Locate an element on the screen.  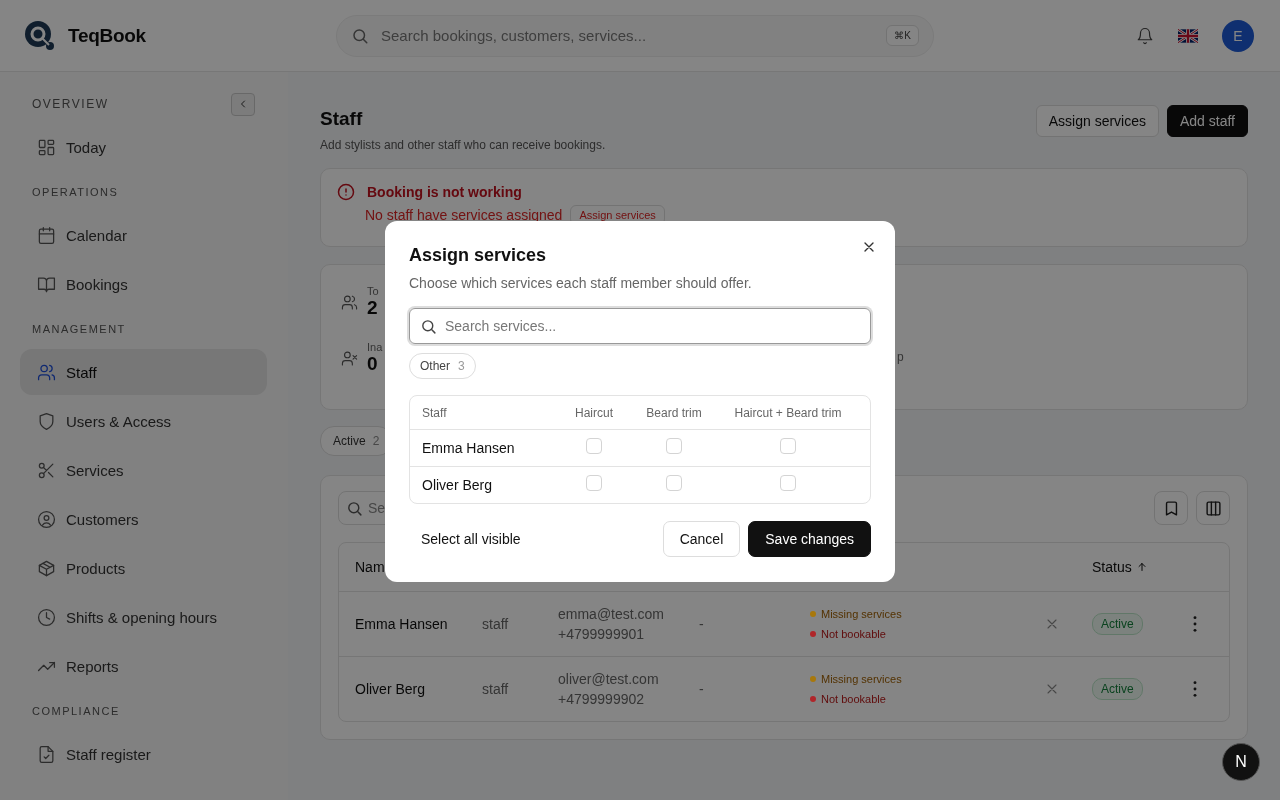
scissors-icon is located at coordinates (46, 470).